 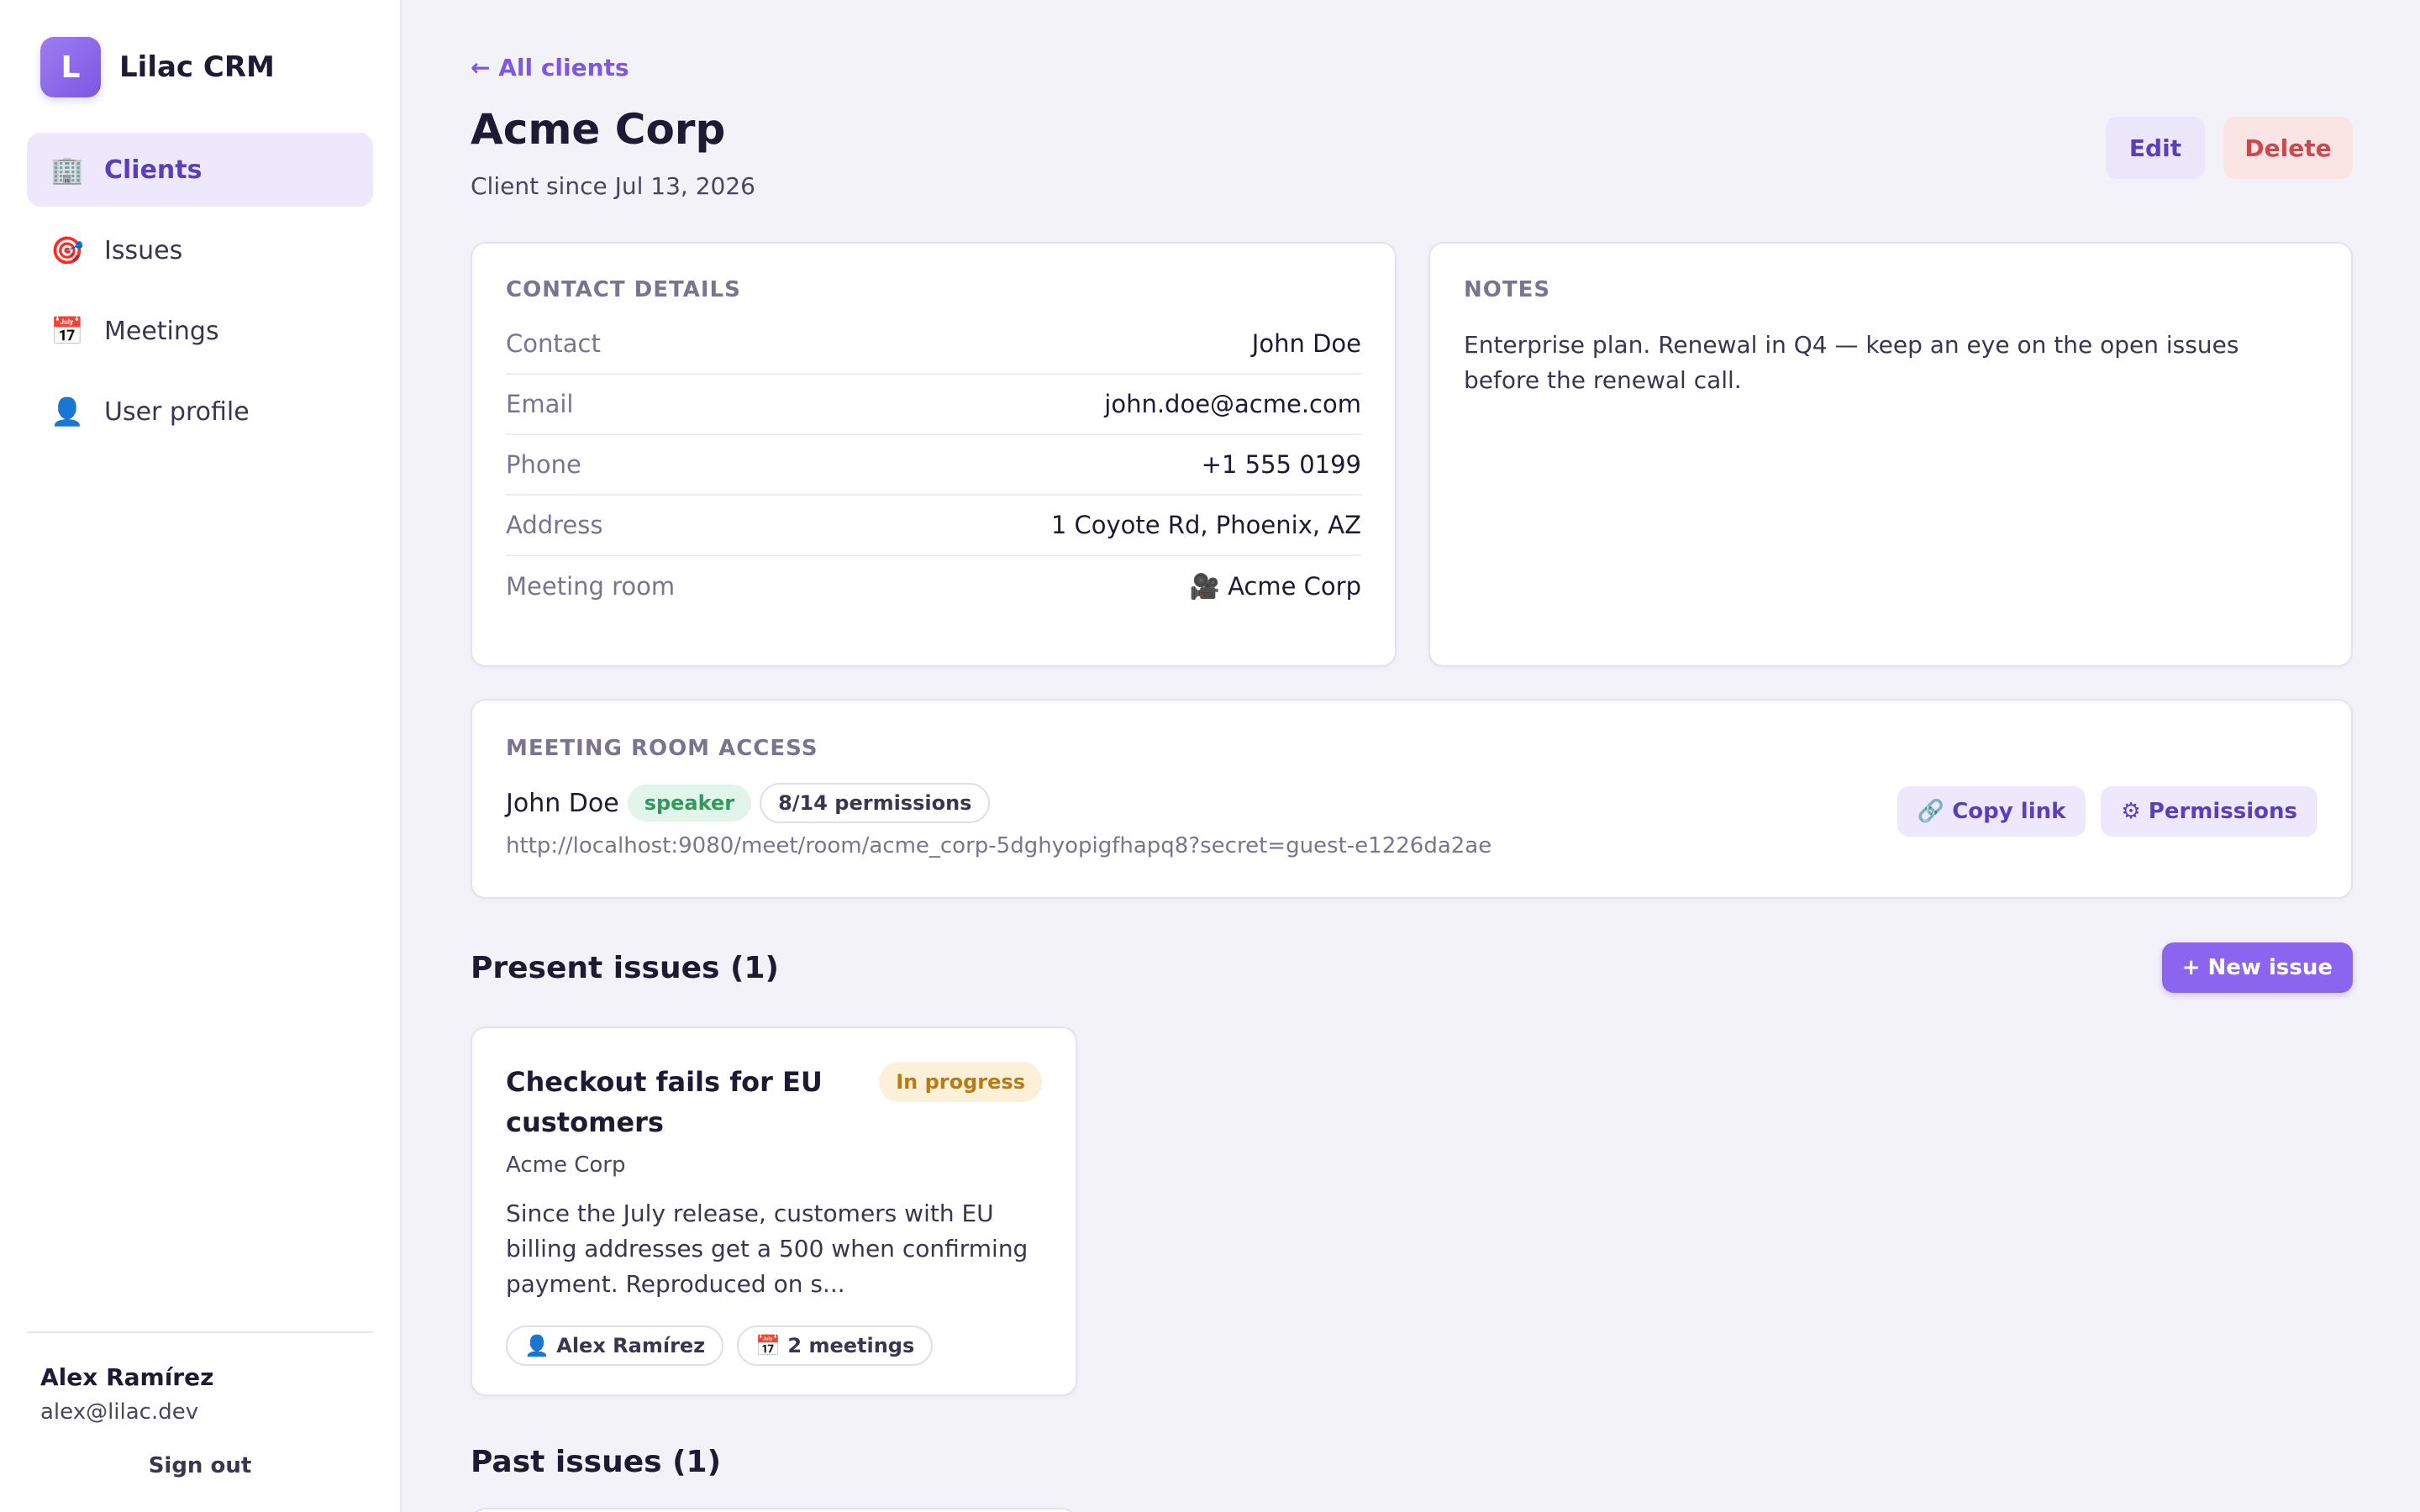 What do you see at coordinates (615, 1346) in the screenshot?
I see `assignee-tag: 👤 Alex Ramírez` at bounding box center [615, 1346].